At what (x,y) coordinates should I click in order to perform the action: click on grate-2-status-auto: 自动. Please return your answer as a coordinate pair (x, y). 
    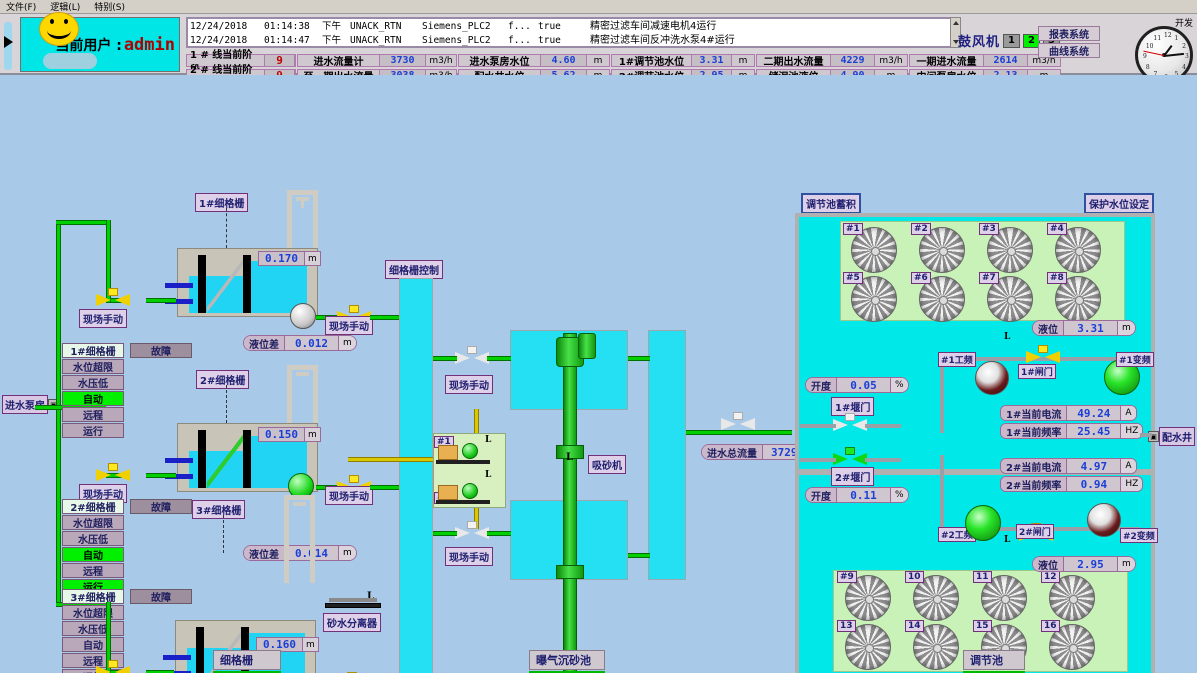
    Looking at the image, I should click on (93, 554).